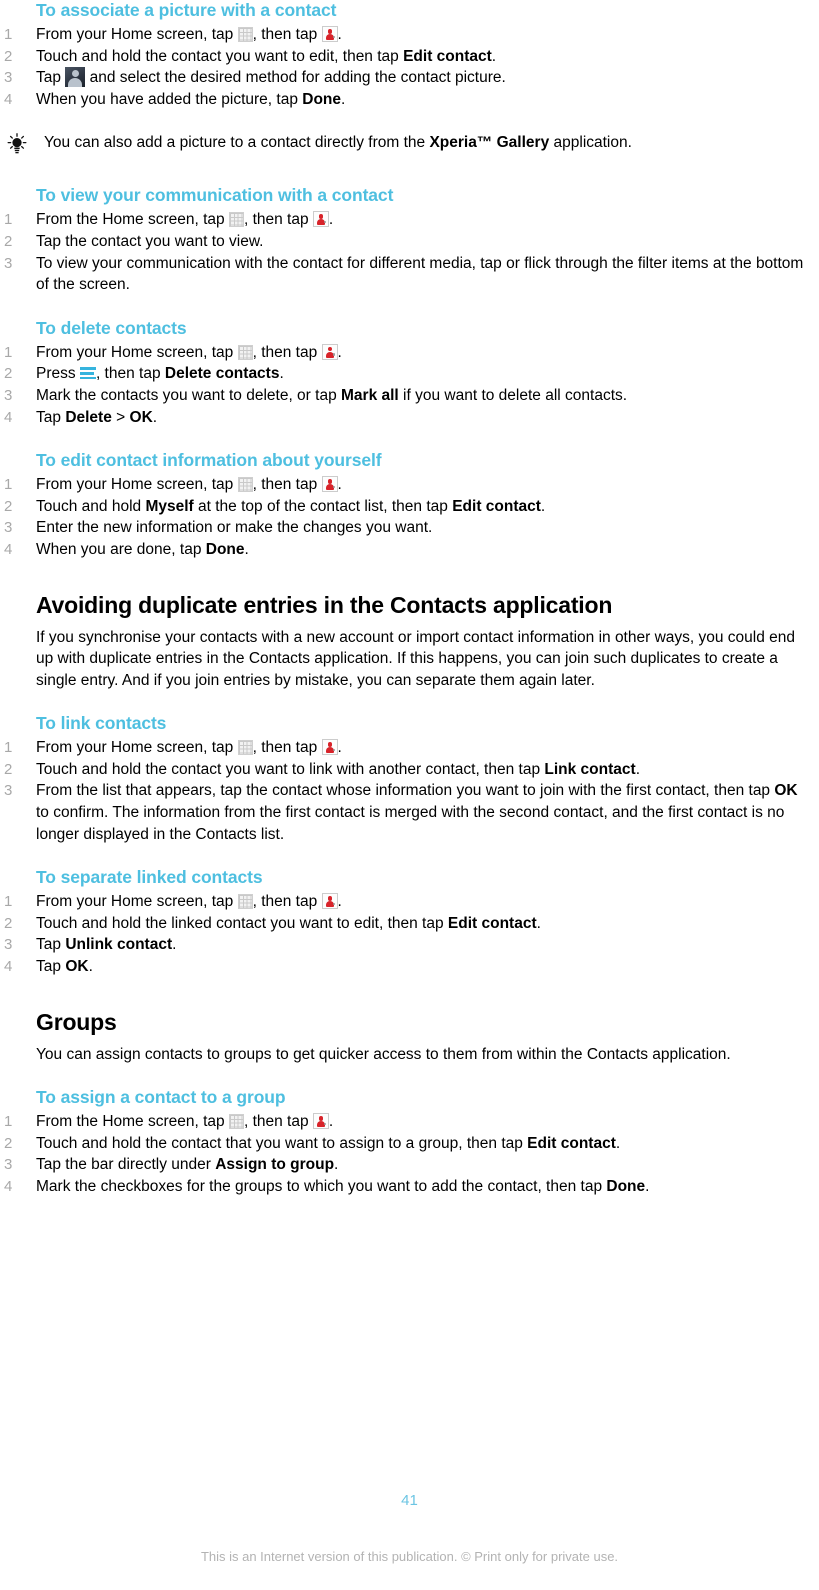  Describe the element at coordinates (58, 374) in the screenshot. I see `step-text: Press` at that location.